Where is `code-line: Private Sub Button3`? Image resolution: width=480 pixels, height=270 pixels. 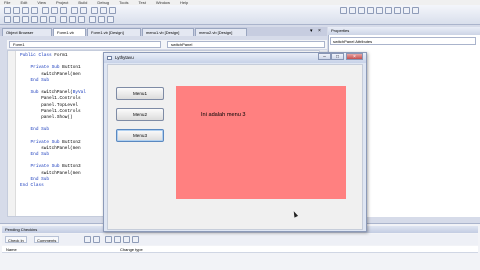 code-line: Private Sub Button3 is located at coordinates (55, 167).